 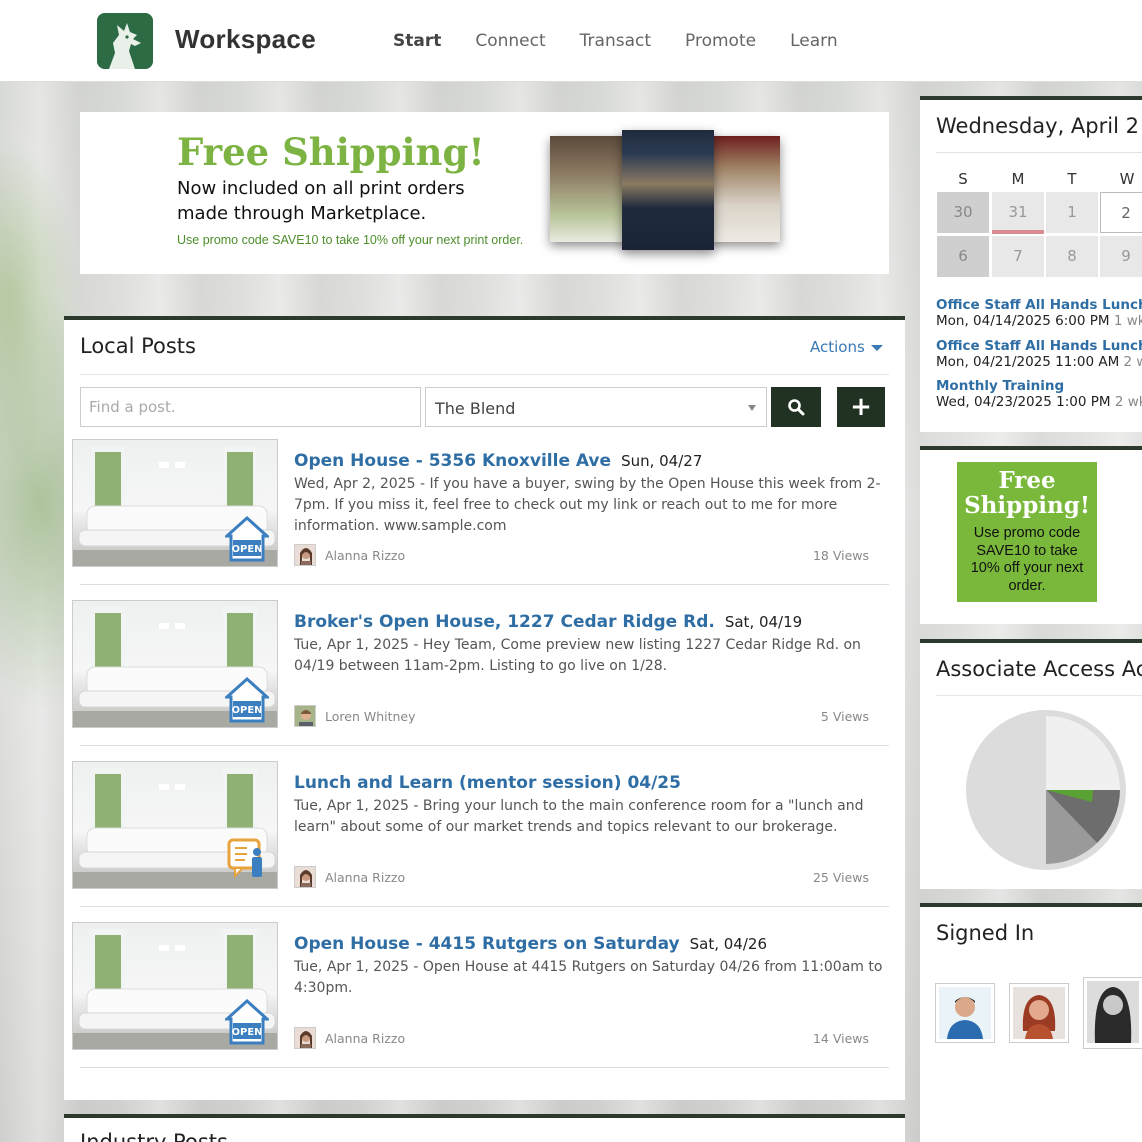 What do you see at coordinates (840, 877) in the screenshot?
I see `view-count: 25 Views` at bounding box center [840, 877].